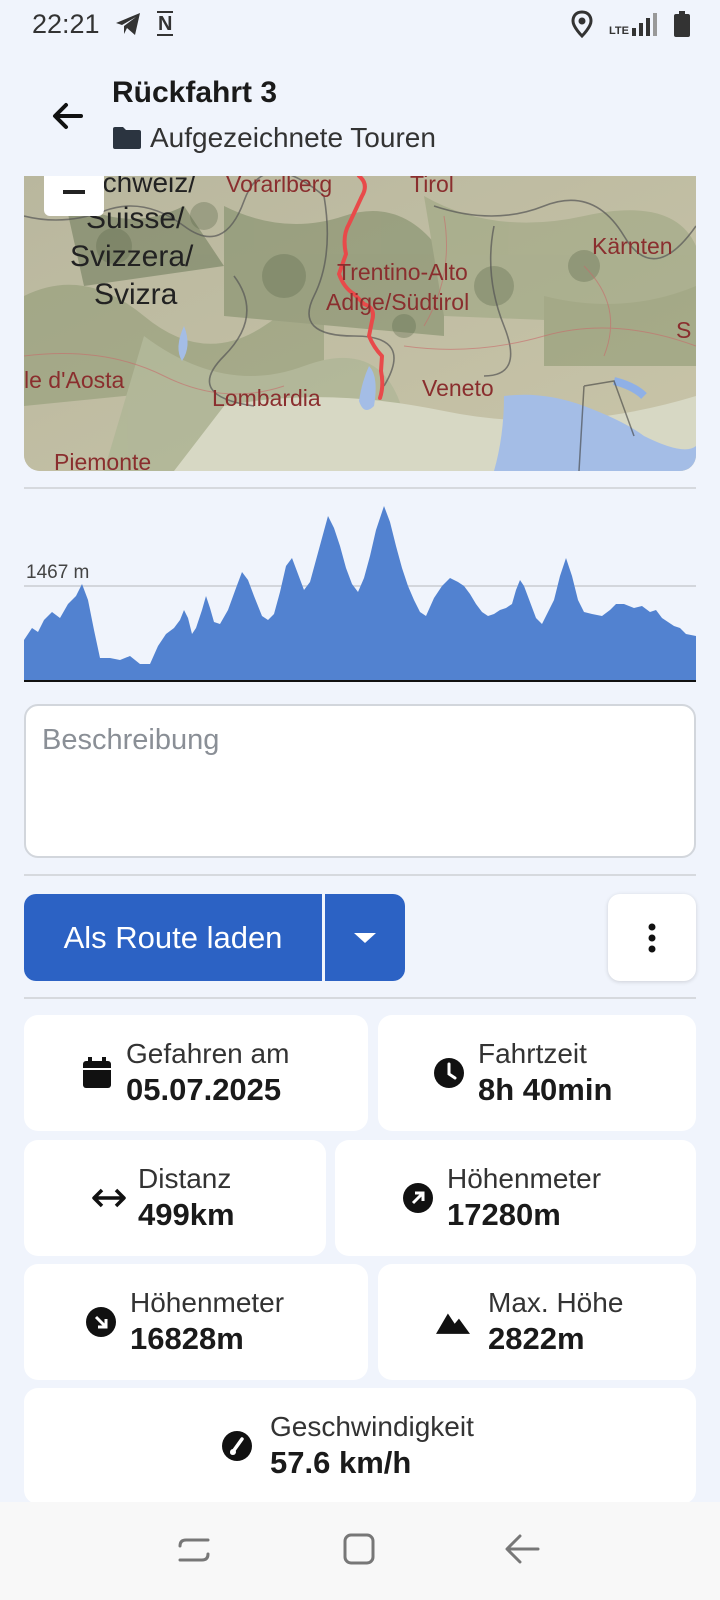  Describe the element at coordinates (458, 388) in the screenshot. I see `map-label: Veneto` at that location.